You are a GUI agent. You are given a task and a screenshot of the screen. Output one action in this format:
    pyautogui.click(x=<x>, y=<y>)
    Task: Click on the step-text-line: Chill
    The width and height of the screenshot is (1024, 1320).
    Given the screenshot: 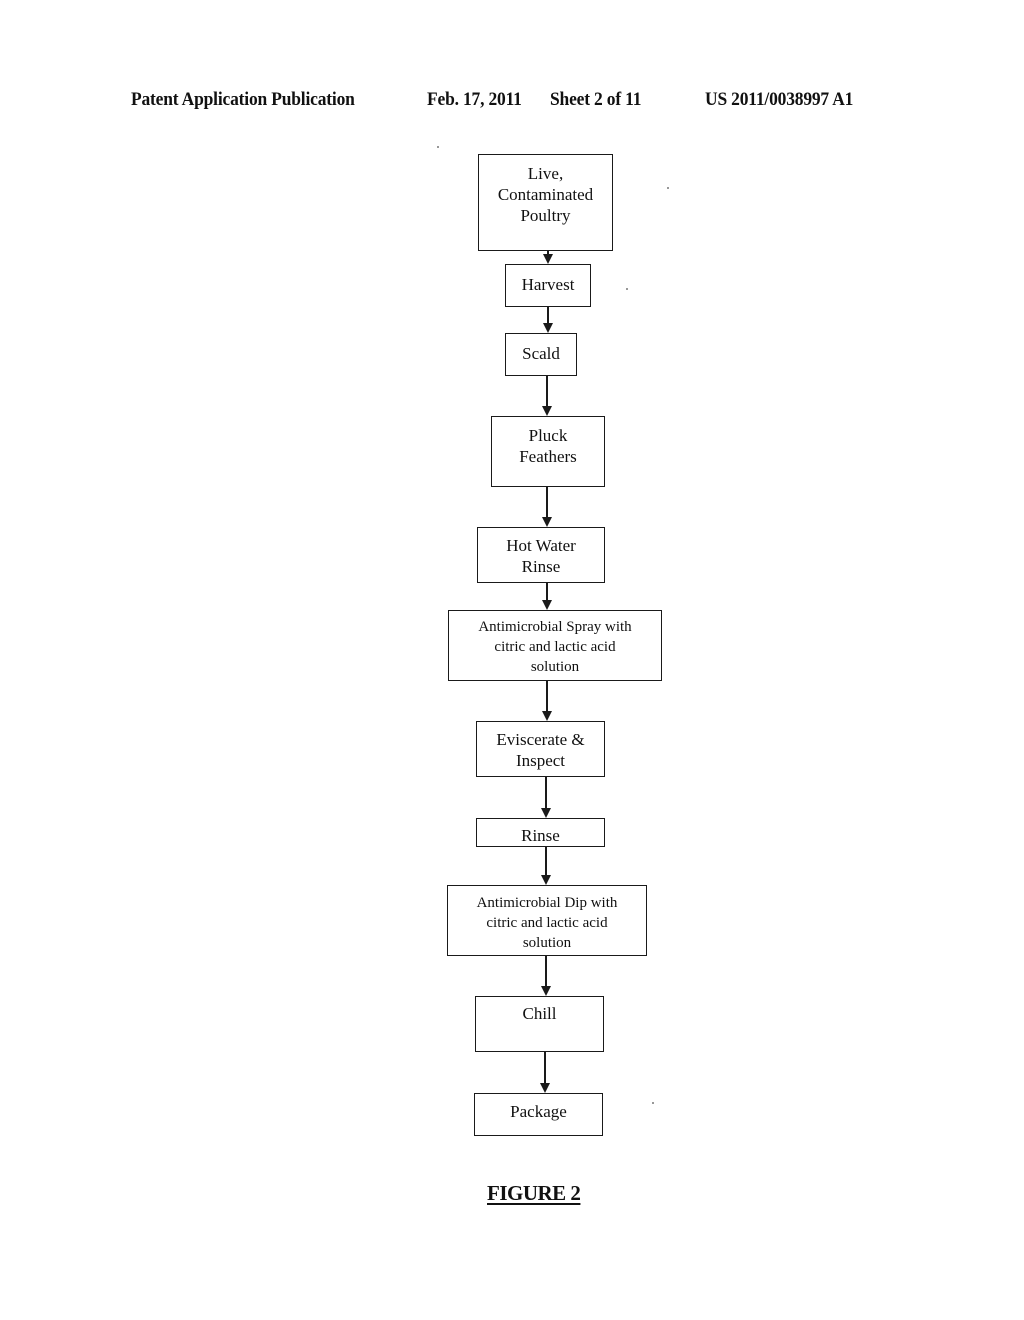 What is the action you would take?
    pyautogui.click(x=539, y=1013)
    